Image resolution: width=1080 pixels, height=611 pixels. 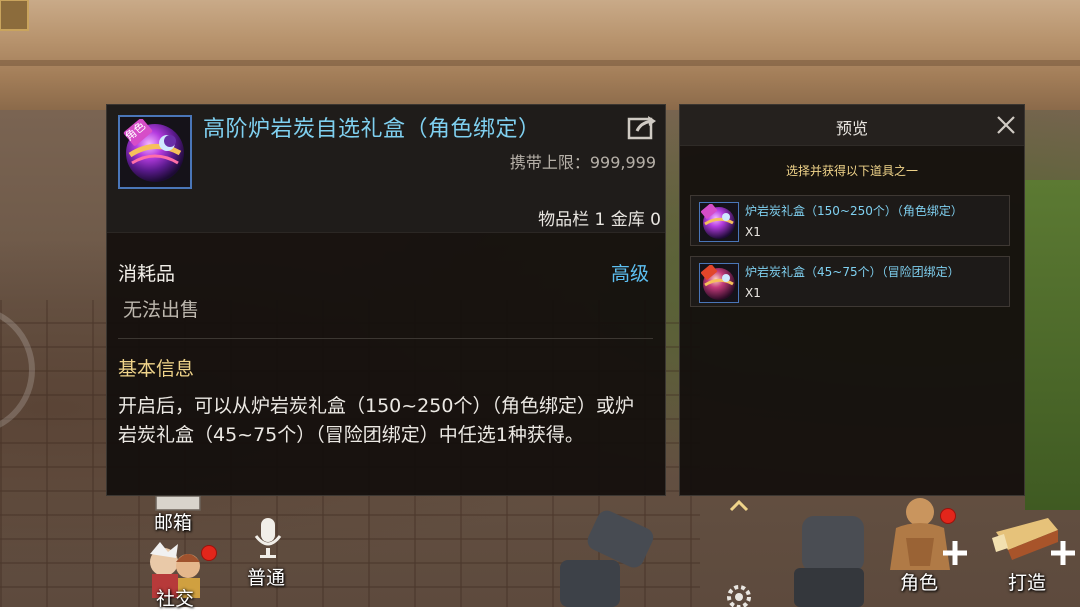 I want to click on close-icon, so click(x=1006, y=125).